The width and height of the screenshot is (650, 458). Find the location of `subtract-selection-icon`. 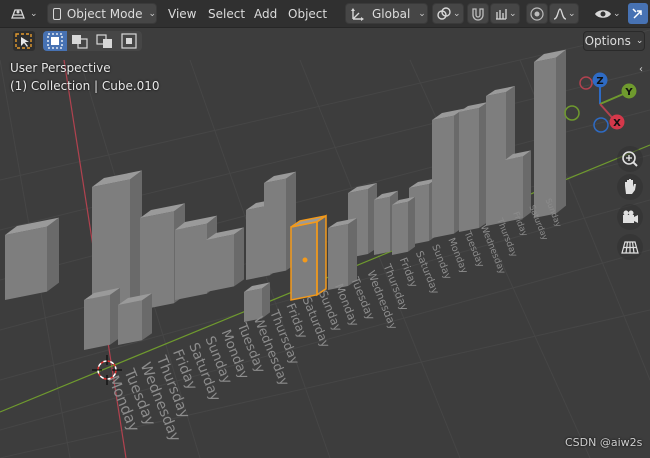

subtract-selection-icon is located at coordinates (104, 41).